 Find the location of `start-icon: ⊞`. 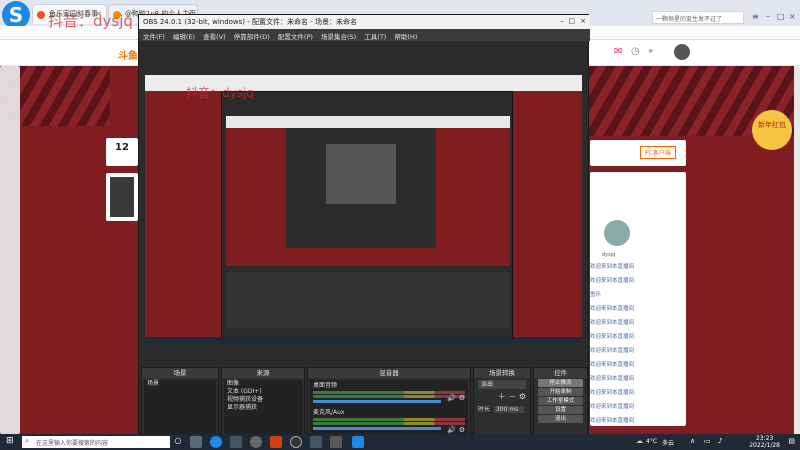

start-icon: ⊞ is located at coordinates (10, 441).